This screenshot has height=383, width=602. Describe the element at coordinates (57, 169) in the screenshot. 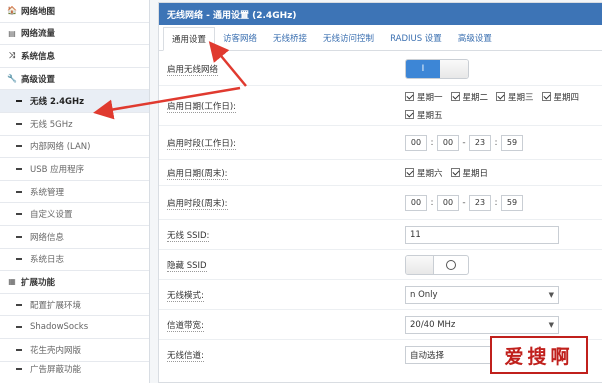

I see `sidebar-item-label: USB 应用程序` at that location.